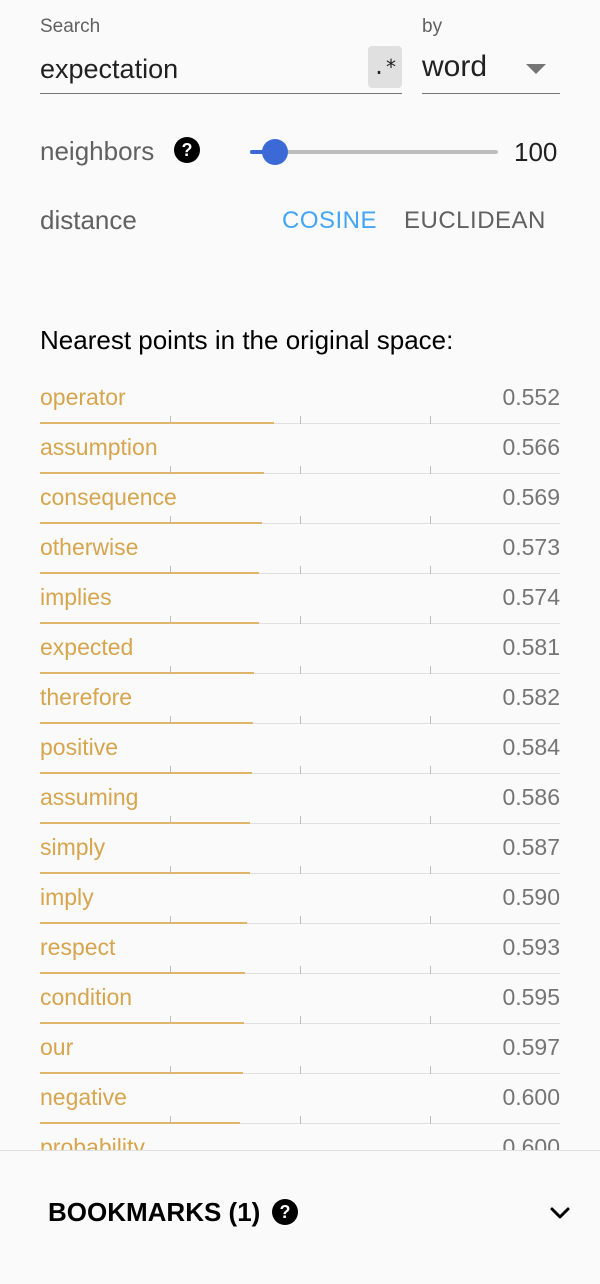  What do you see at coordinates (56, 1047) in the screenshot?
I see `neighbor-word: our` at bounding box center [56, 1047].